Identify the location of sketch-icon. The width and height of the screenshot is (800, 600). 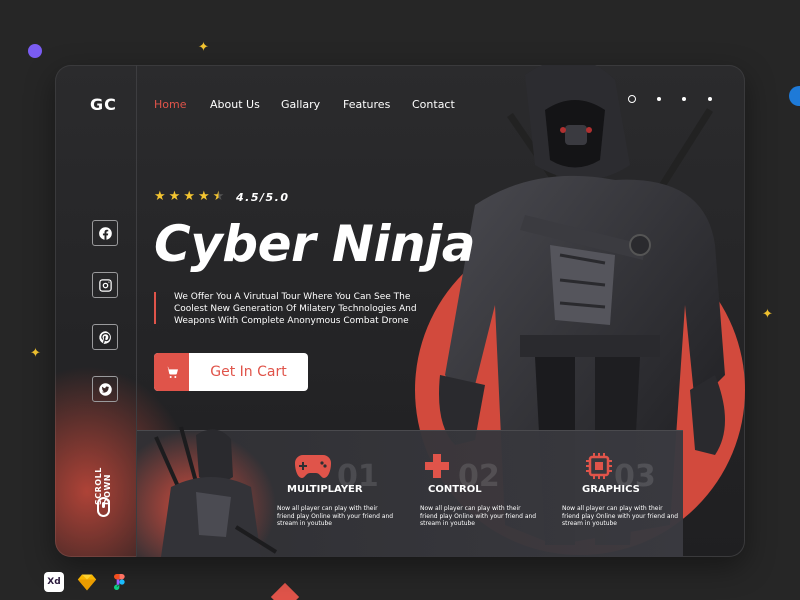
(87, 582).